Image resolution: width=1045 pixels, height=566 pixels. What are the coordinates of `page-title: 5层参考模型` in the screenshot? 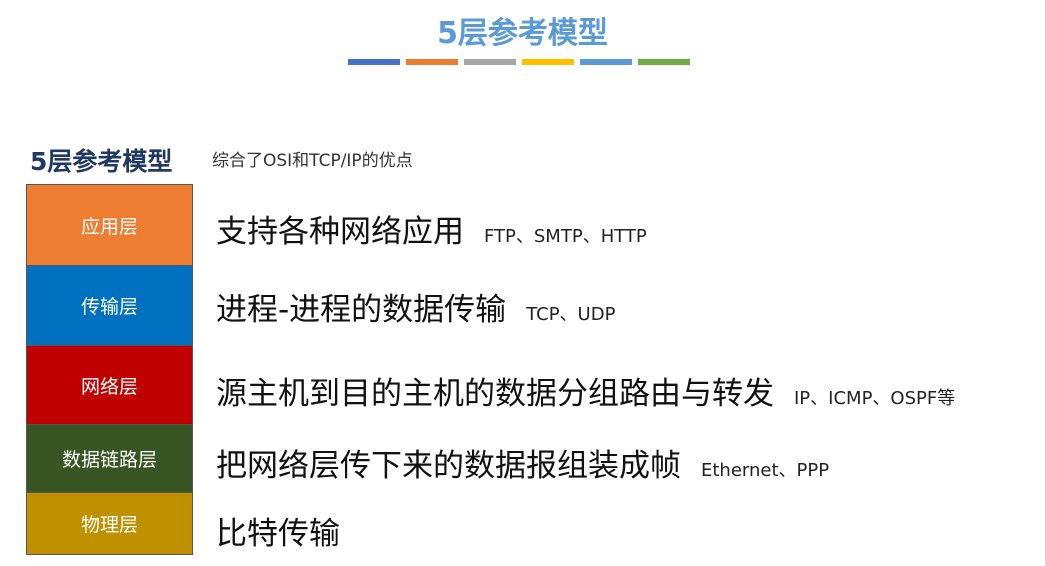 It's located at (522, 33).